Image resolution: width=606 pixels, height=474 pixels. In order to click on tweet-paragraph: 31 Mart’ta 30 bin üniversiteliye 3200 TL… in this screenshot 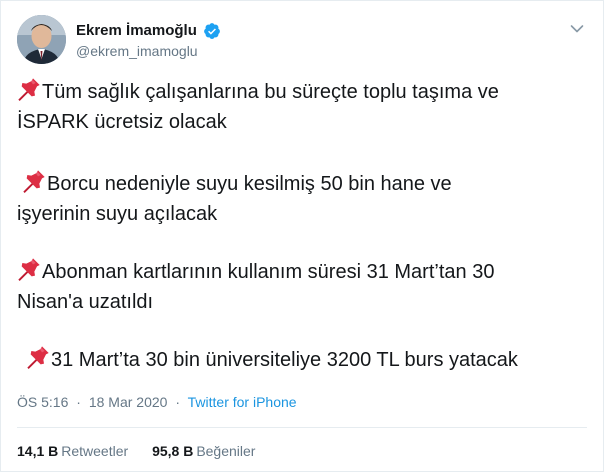, I will do `click(267, 360)`.